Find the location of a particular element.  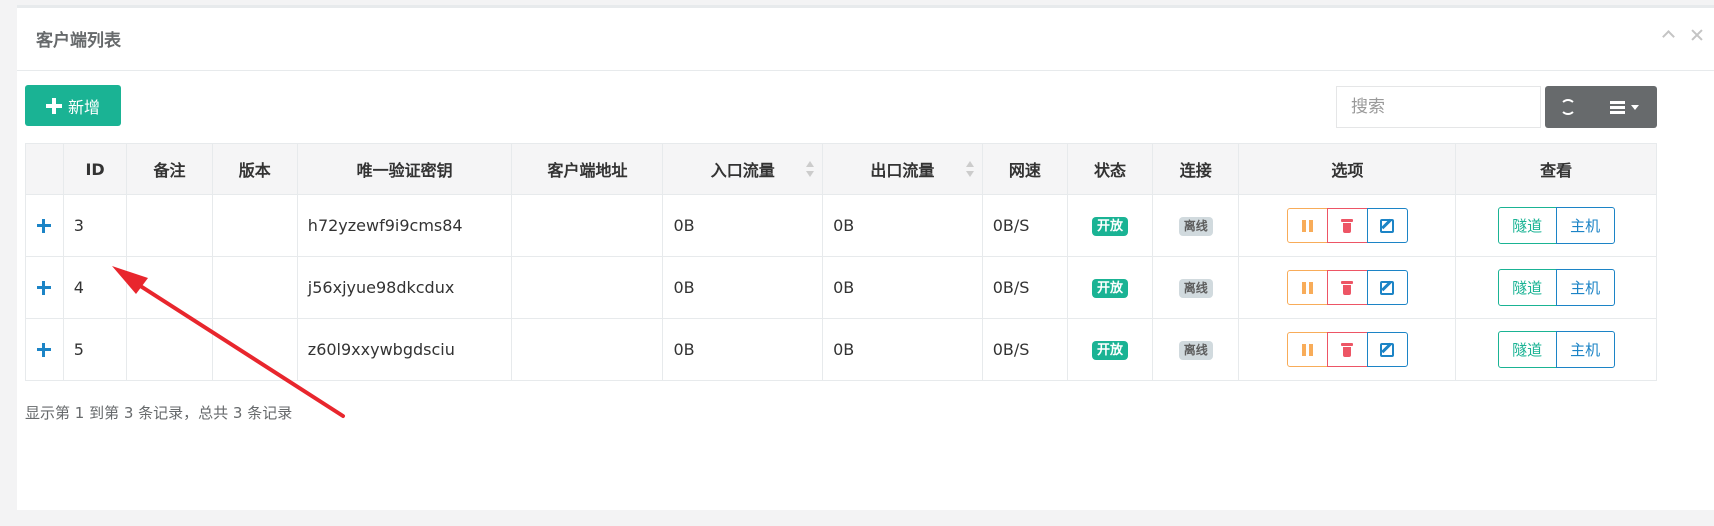

col-view: 查看 is located at coordinates (1556, 169).